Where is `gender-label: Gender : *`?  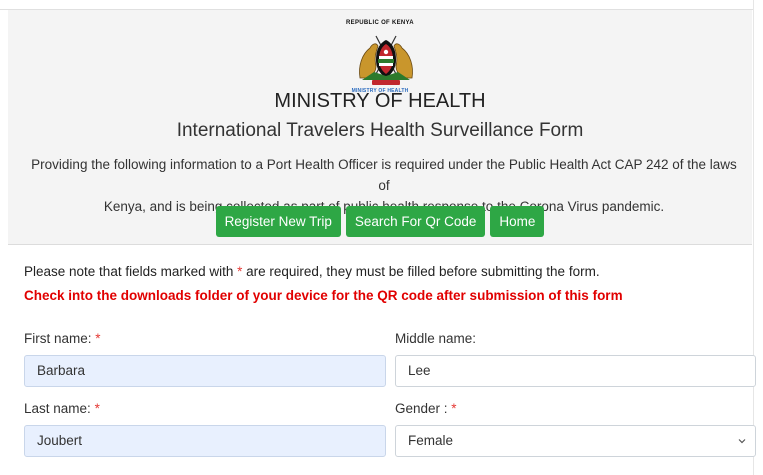
gender-label: Gender : * is located at coordinates (426, 408).